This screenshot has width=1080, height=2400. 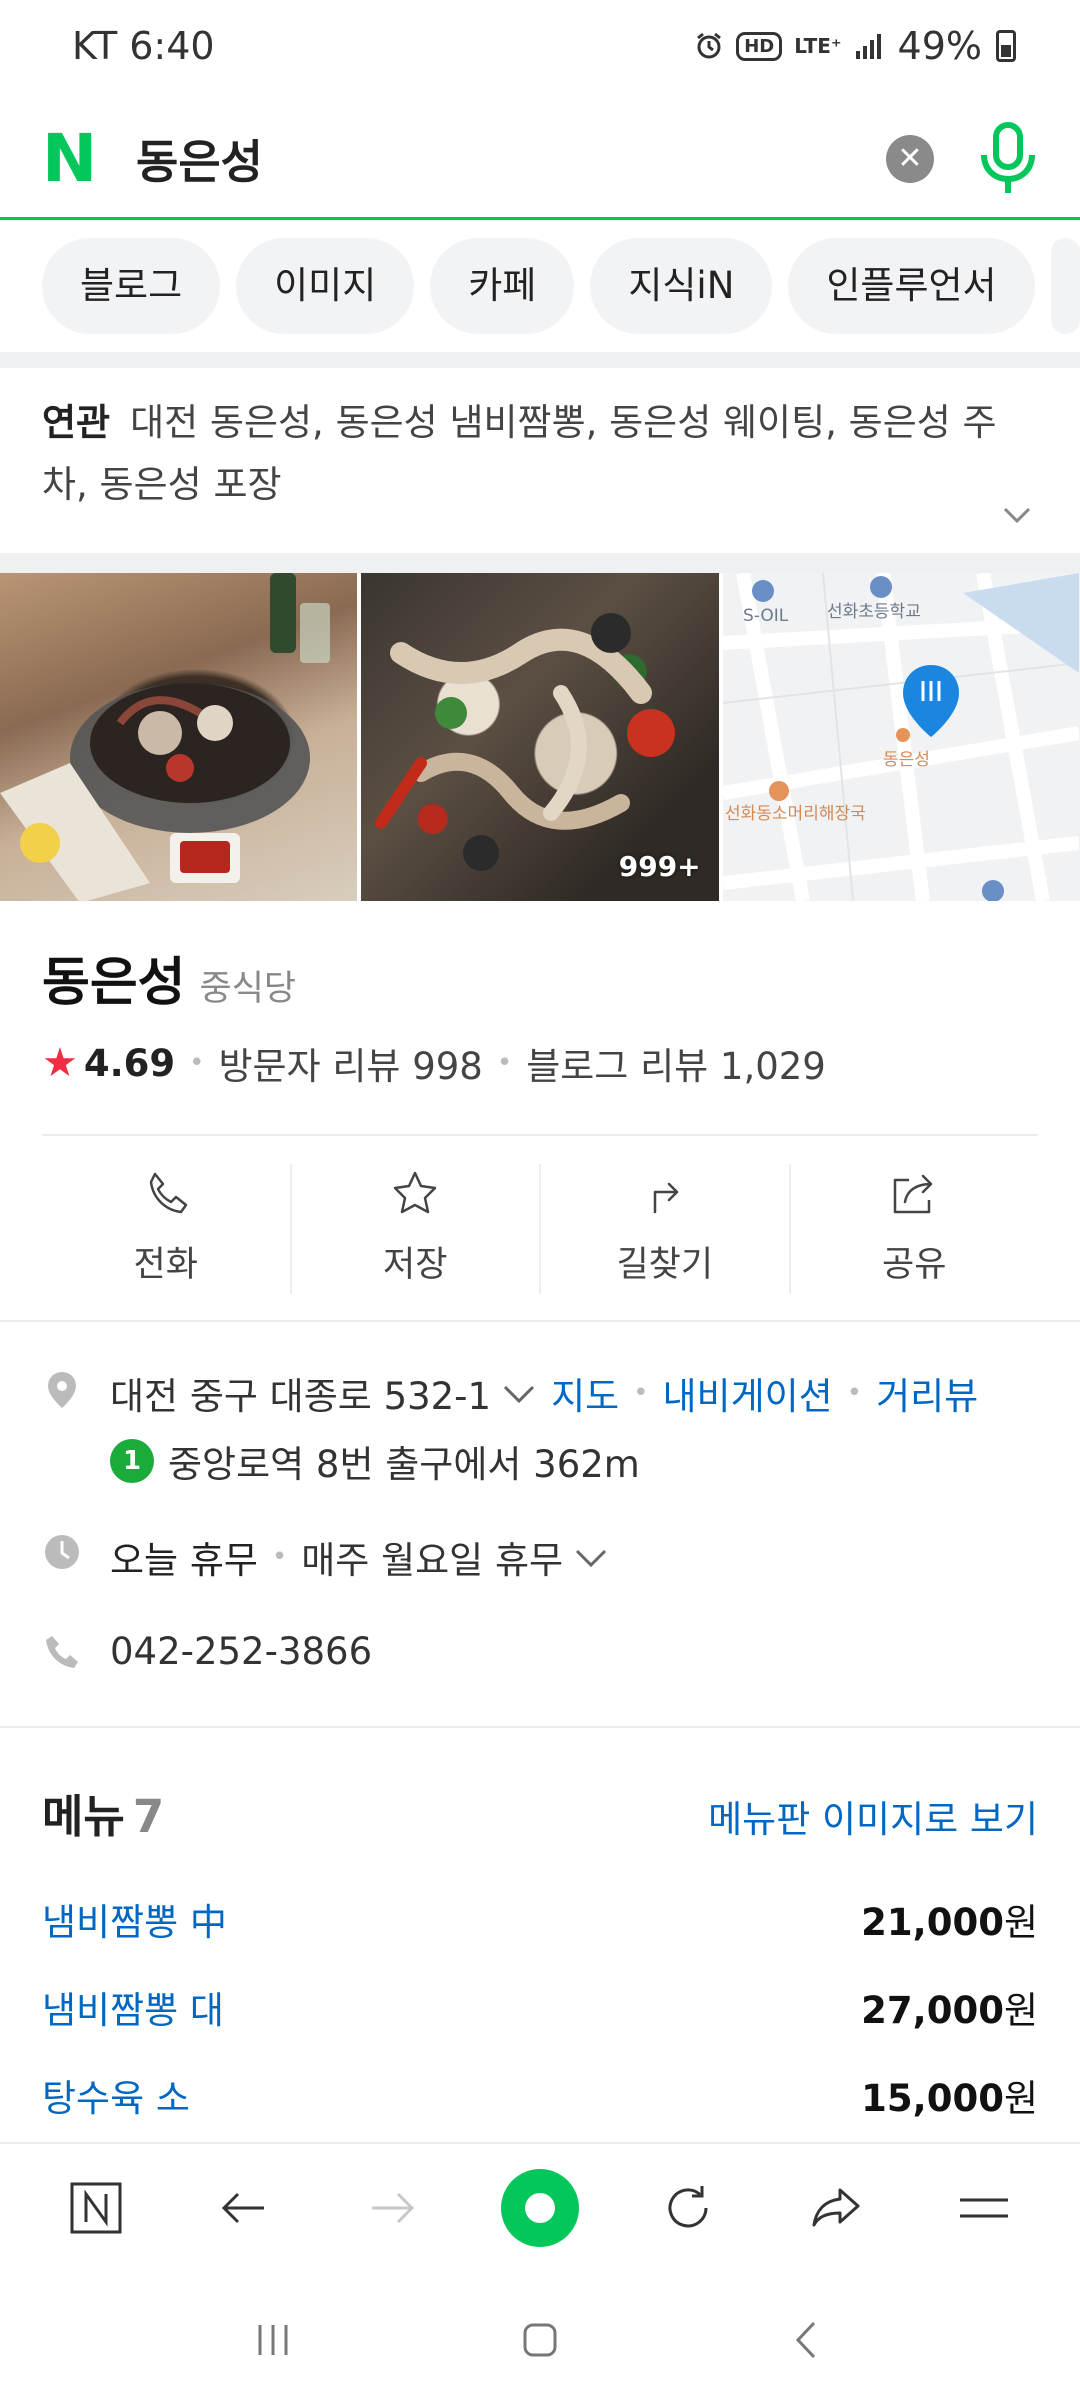 What do you see at coordinates (540, 2340) in the screenshot?
I see `home-icon` at bounding box center [540, 2340].